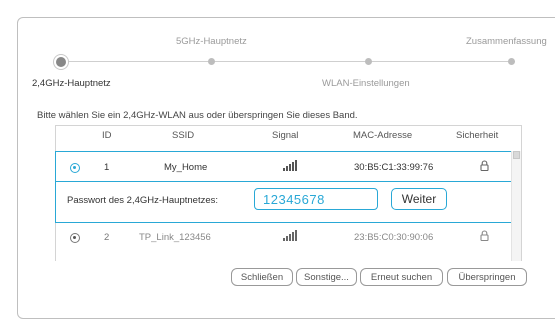 This screenshot has height=319, width=555. Describe the element at coordinates (366, 83) in the screenshot. I see `step-label-3: WLAN-Einstellungen` at that location.